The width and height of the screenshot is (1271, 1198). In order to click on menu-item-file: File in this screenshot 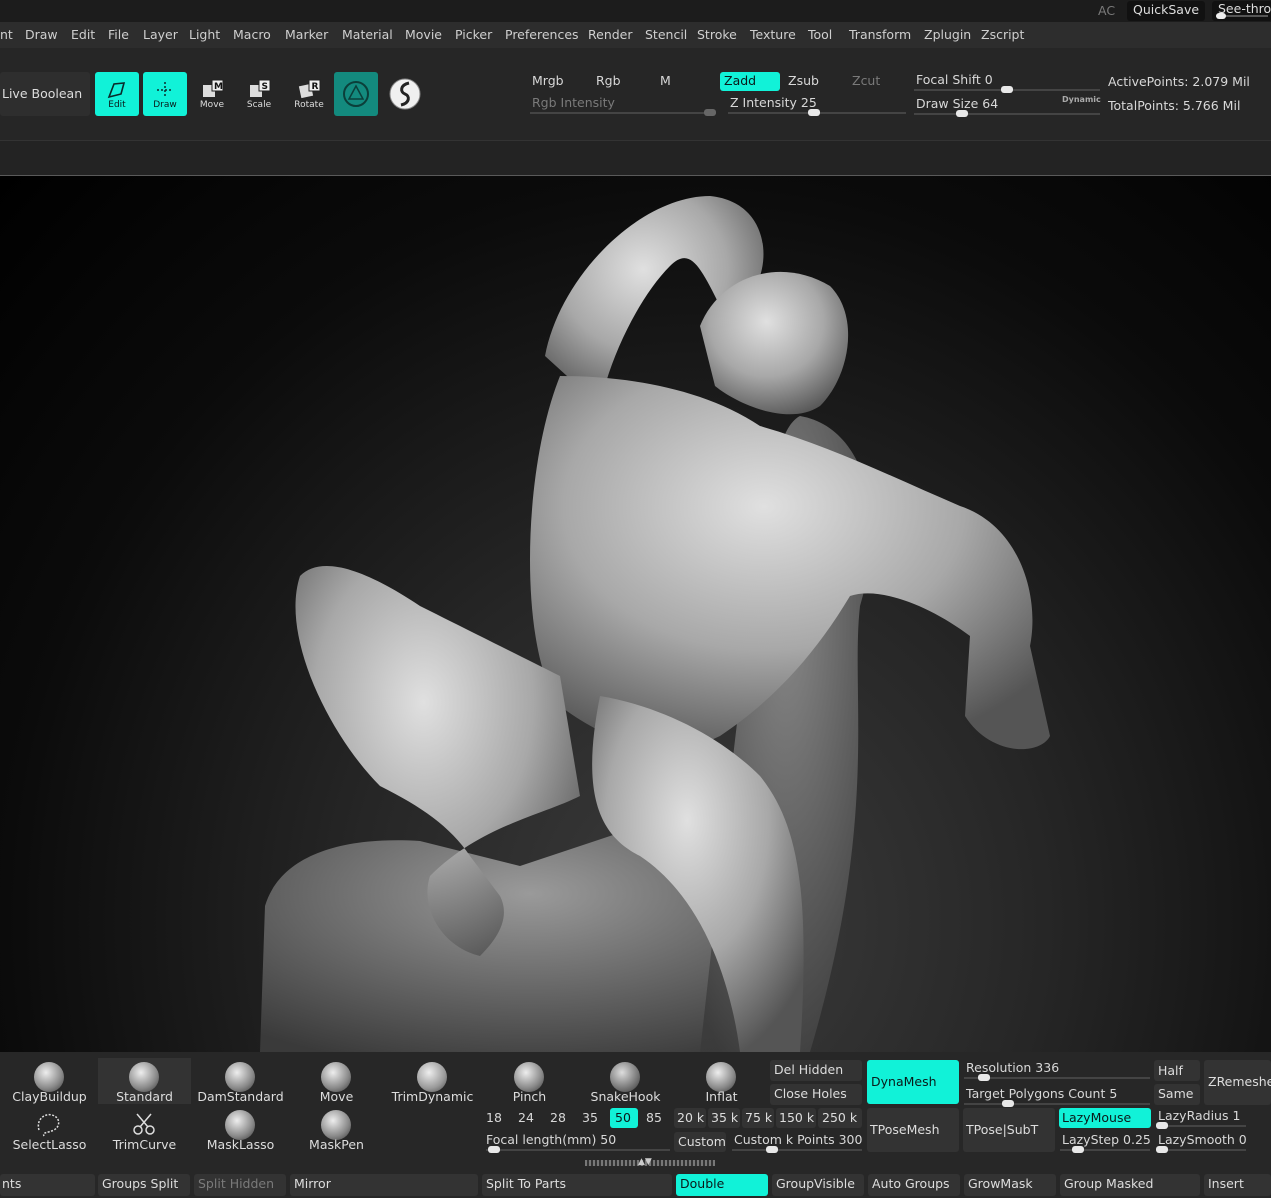, I will do `click(118, 34)`.